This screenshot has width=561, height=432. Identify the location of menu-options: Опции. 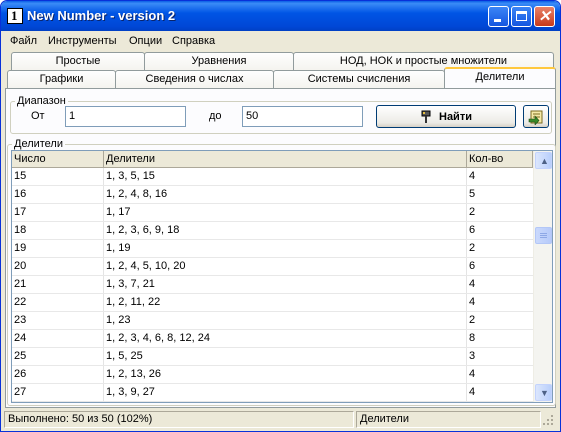
(145, 41).